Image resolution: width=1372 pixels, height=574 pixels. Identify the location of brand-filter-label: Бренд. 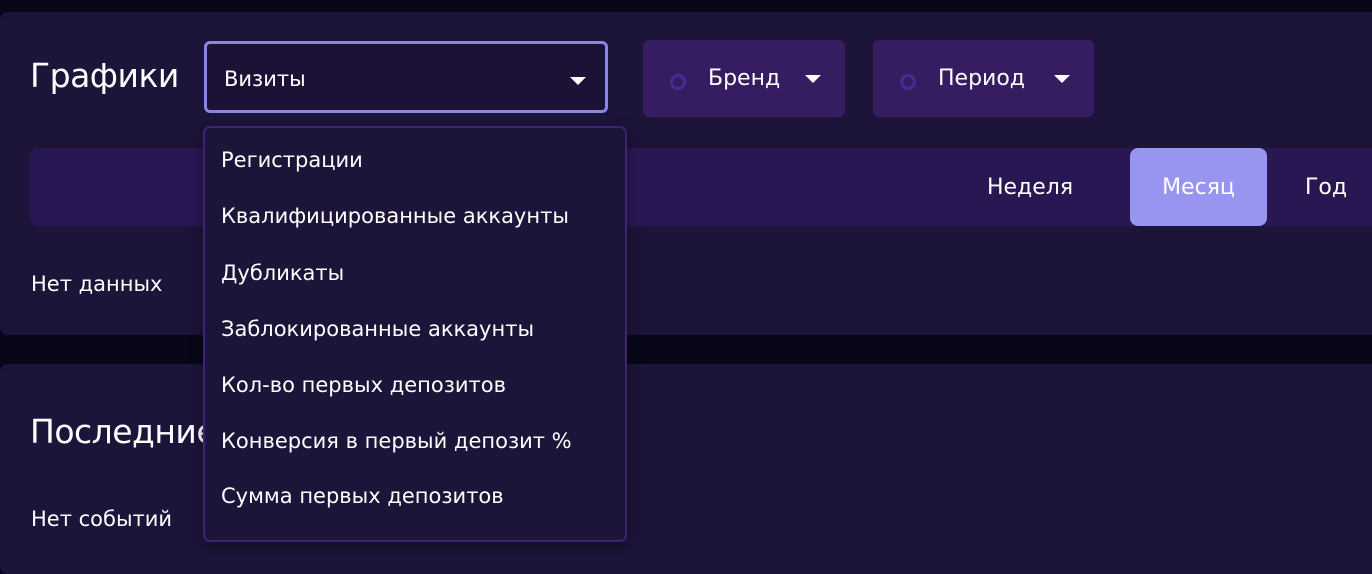
(744, 78).